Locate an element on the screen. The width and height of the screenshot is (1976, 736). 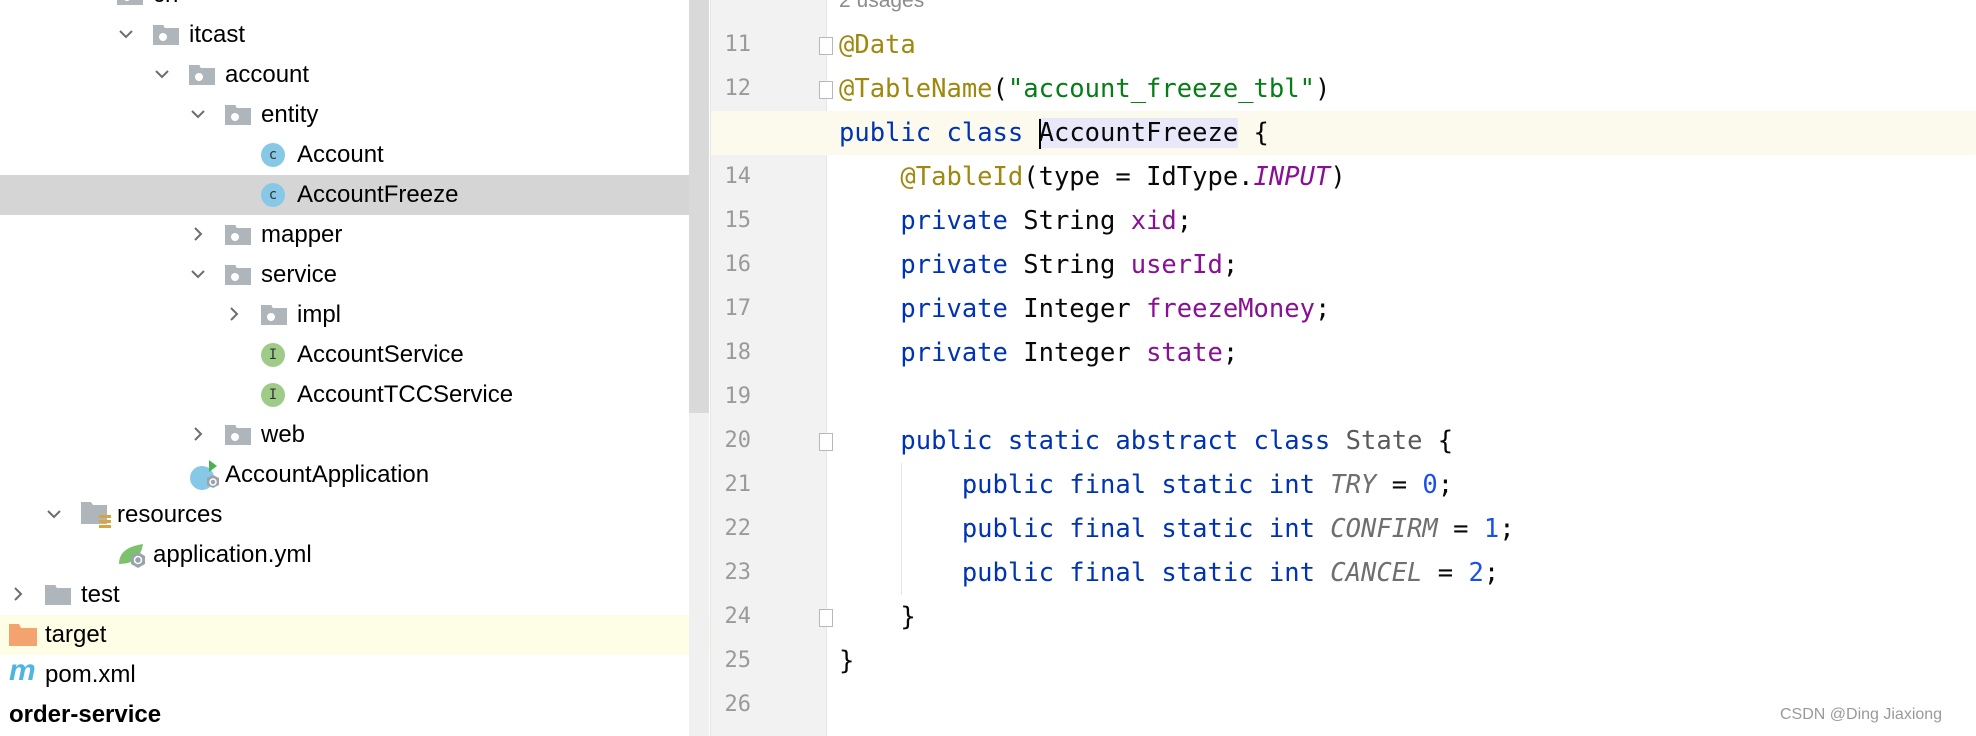
tree-item: I AccountService is located at coordinates (344, 355).